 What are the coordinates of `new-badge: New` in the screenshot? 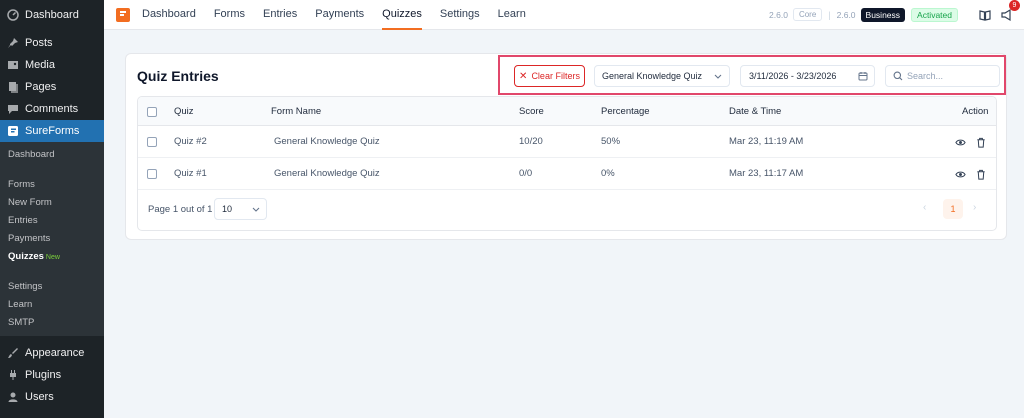 It's located at (52, 257).